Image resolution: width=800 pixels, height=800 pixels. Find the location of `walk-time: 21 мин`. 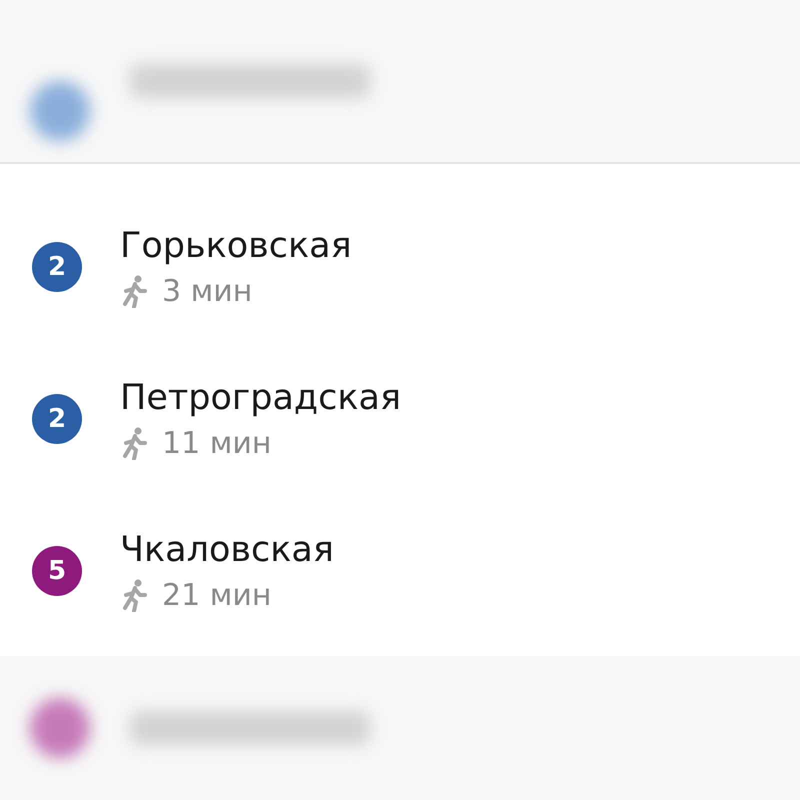

walk-time: 21 мин is located at coordinates (217, 595).